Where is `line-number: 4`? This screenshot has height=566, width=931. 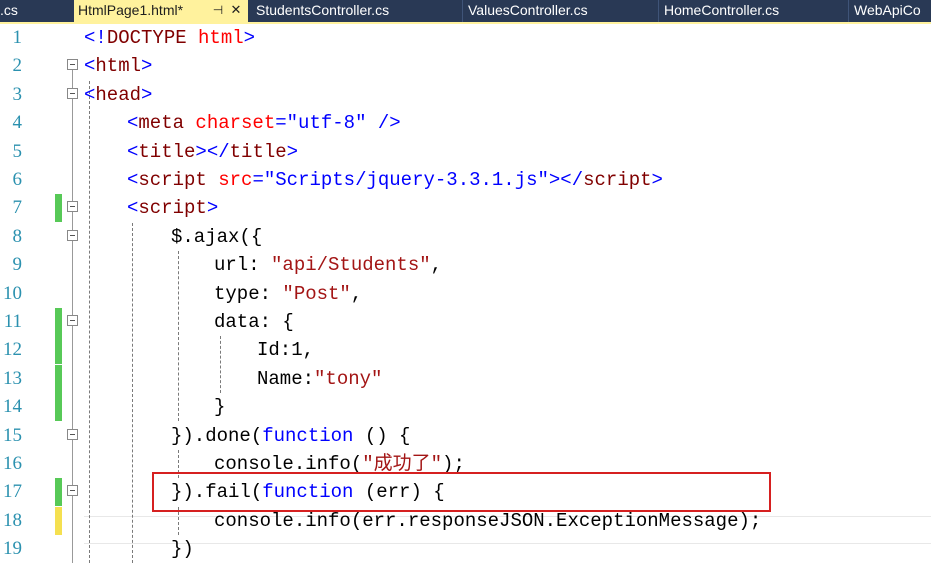 line-number: 4 is located at coordinates (17, 123).